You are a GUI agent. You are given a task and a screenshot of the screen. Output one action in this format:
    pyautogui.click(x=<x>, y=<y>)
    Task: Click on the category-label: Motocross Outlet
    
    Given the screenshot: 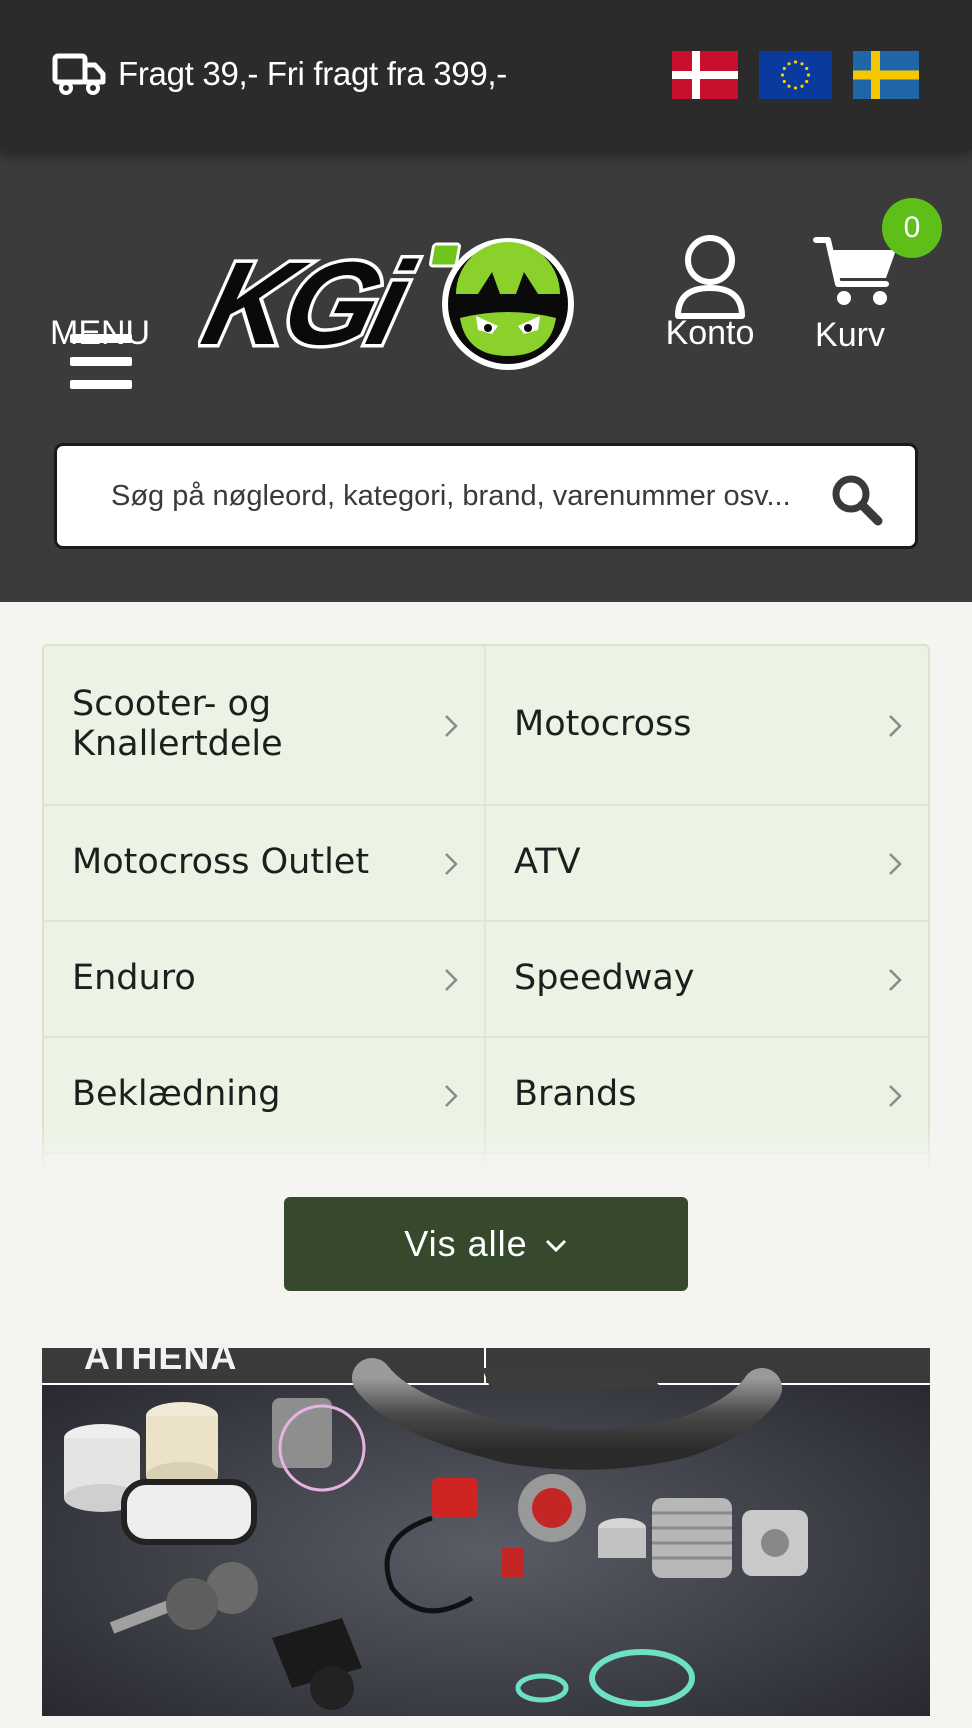 What is the action you would take?
    pyautogui.click(x=221, y=862)
    